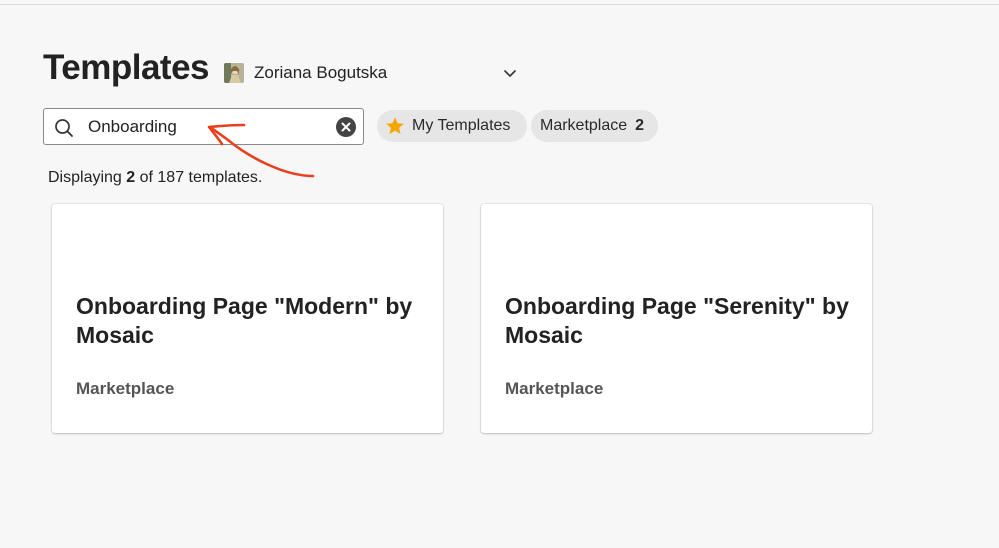 Image resolution: width=999 pixels, height=548 pixels. What do you see at coordinates (510, 73) in the screenshot?
I see `chevron-down-icon` at bounding box center [510, 73].